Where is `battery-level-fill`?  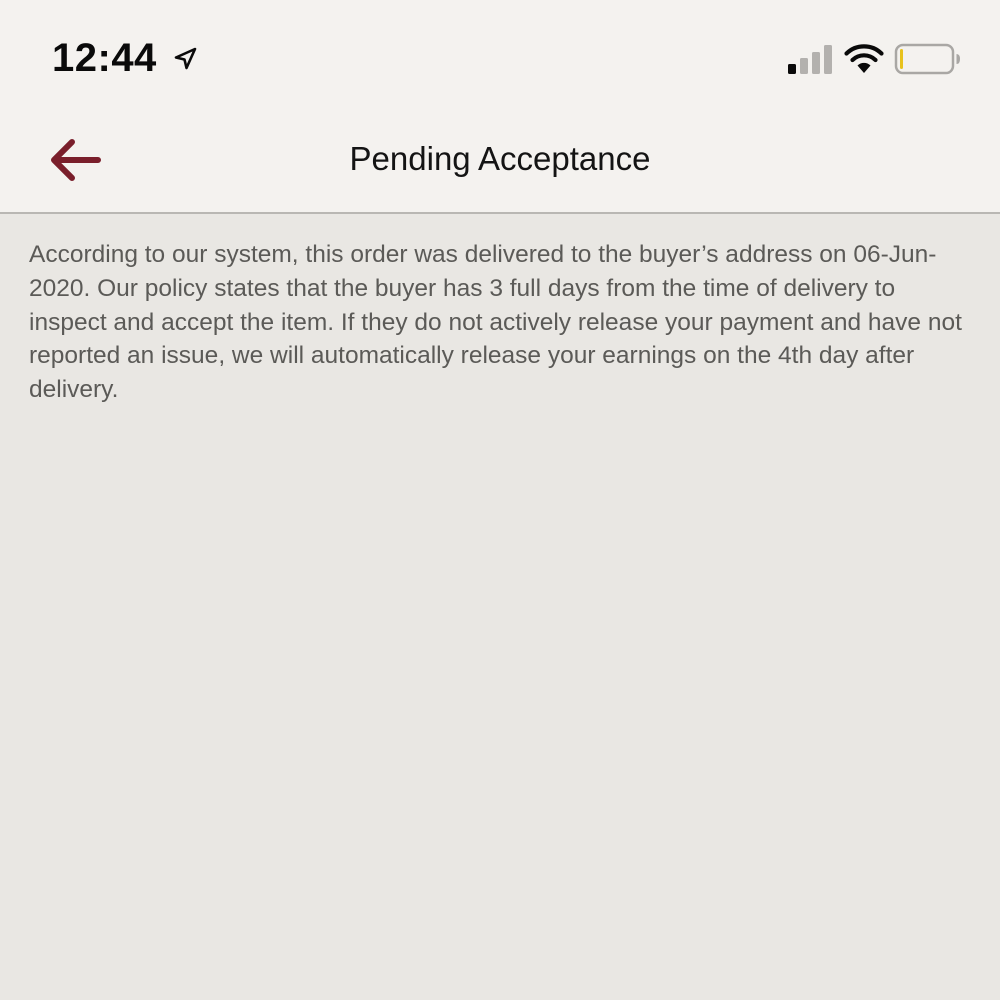 battery-level-fill is located at coordinates (901, 59).